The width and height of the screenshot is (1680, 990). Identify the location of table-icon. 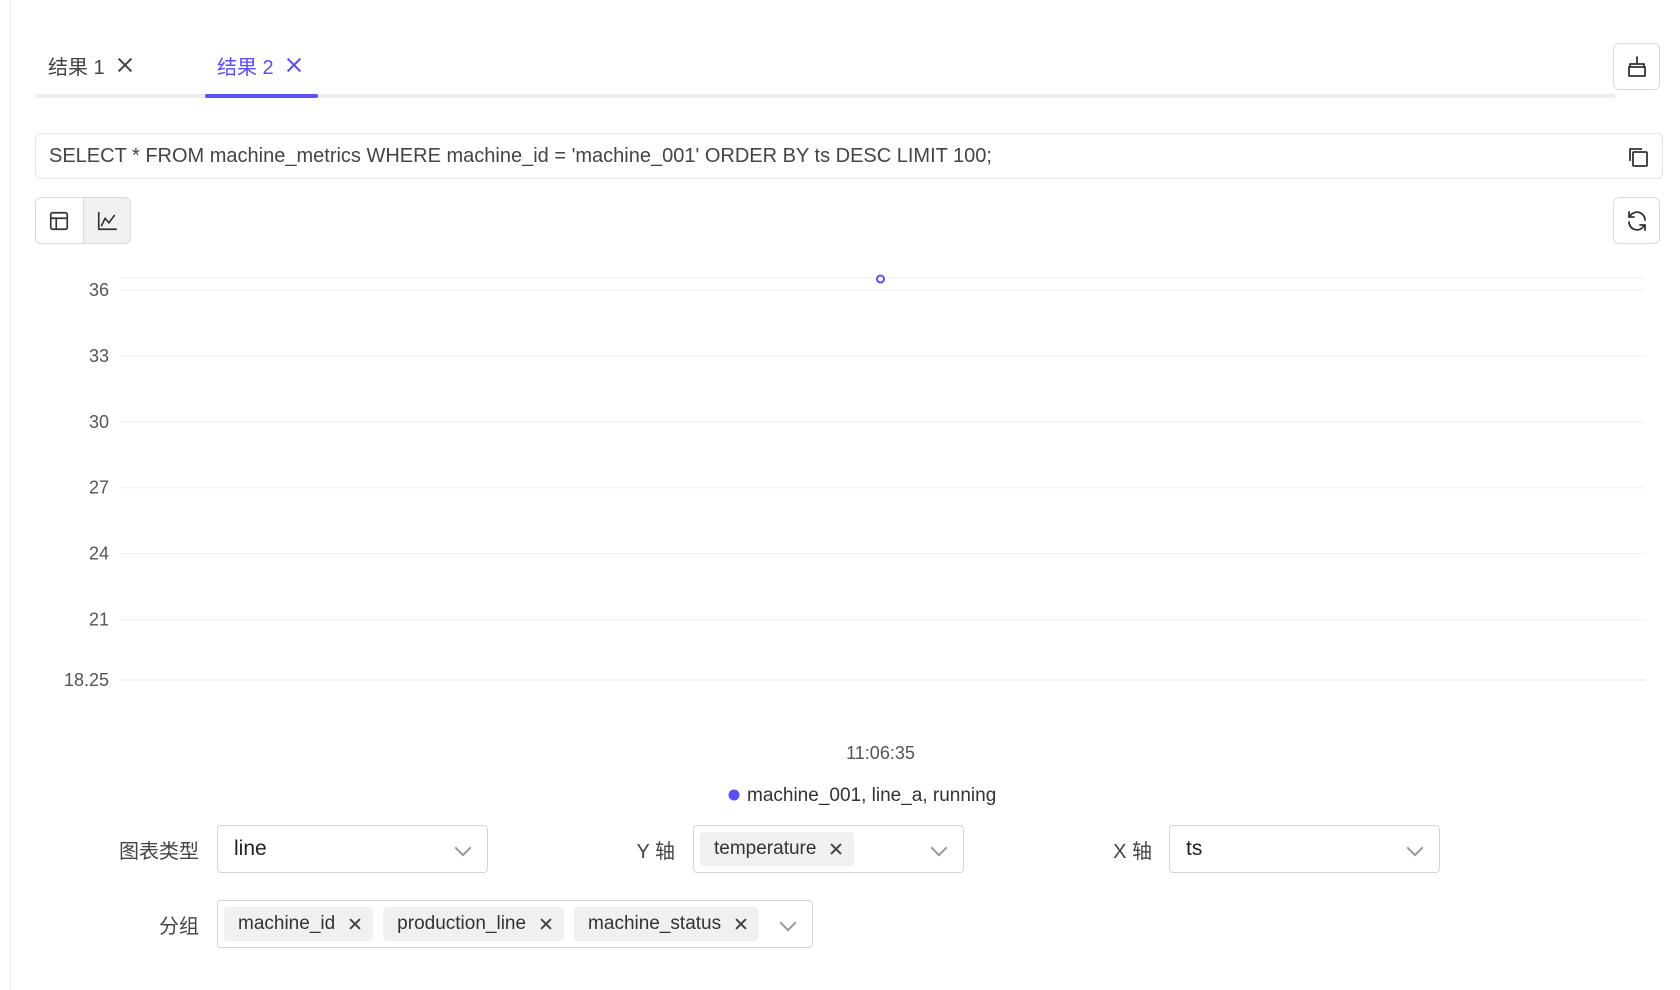
(59, 220).